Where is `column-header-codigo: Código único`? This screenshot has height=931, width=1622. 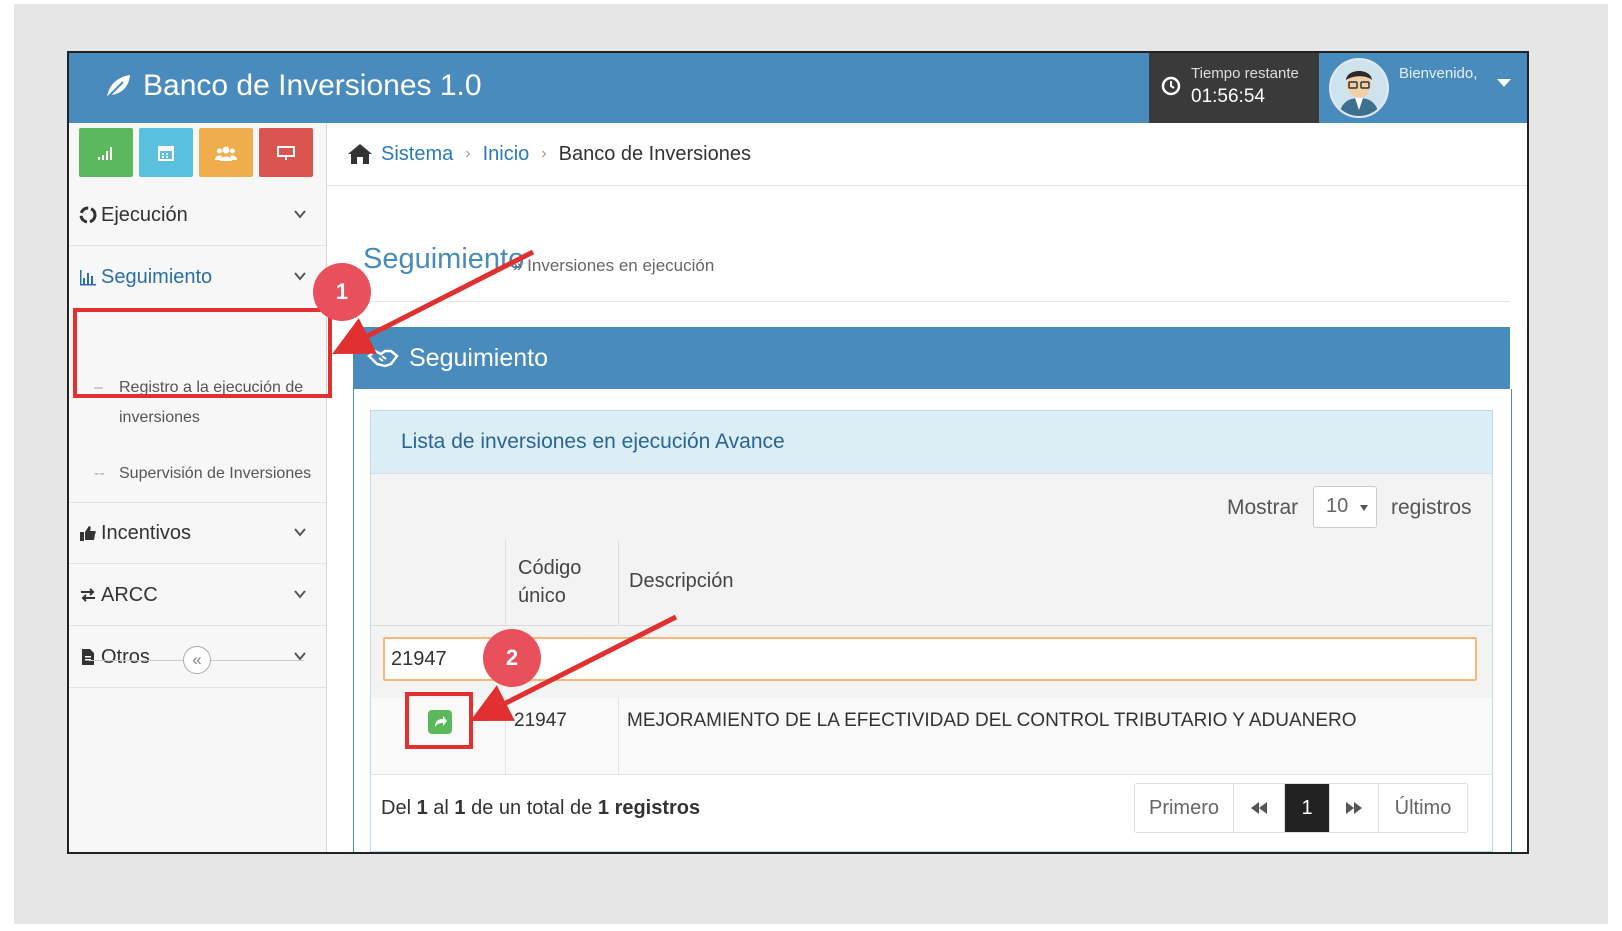 column-header-codigo: Código único is located at coordinates (562, 582).